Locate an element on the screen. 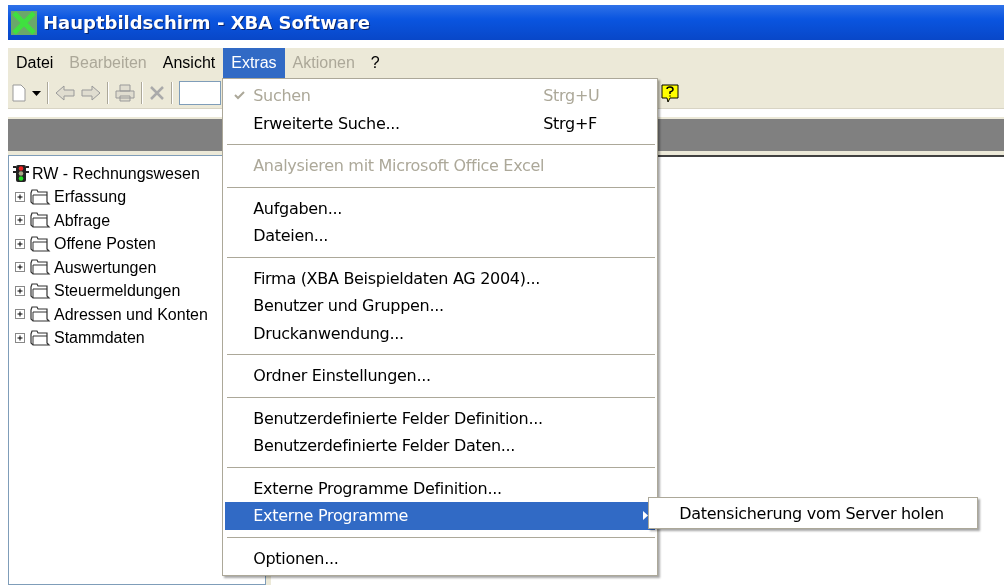 Image resolution: width=1004 pixels, height=585 pixels. tree-item: Offene Posten is located at coordinates (105, 244).